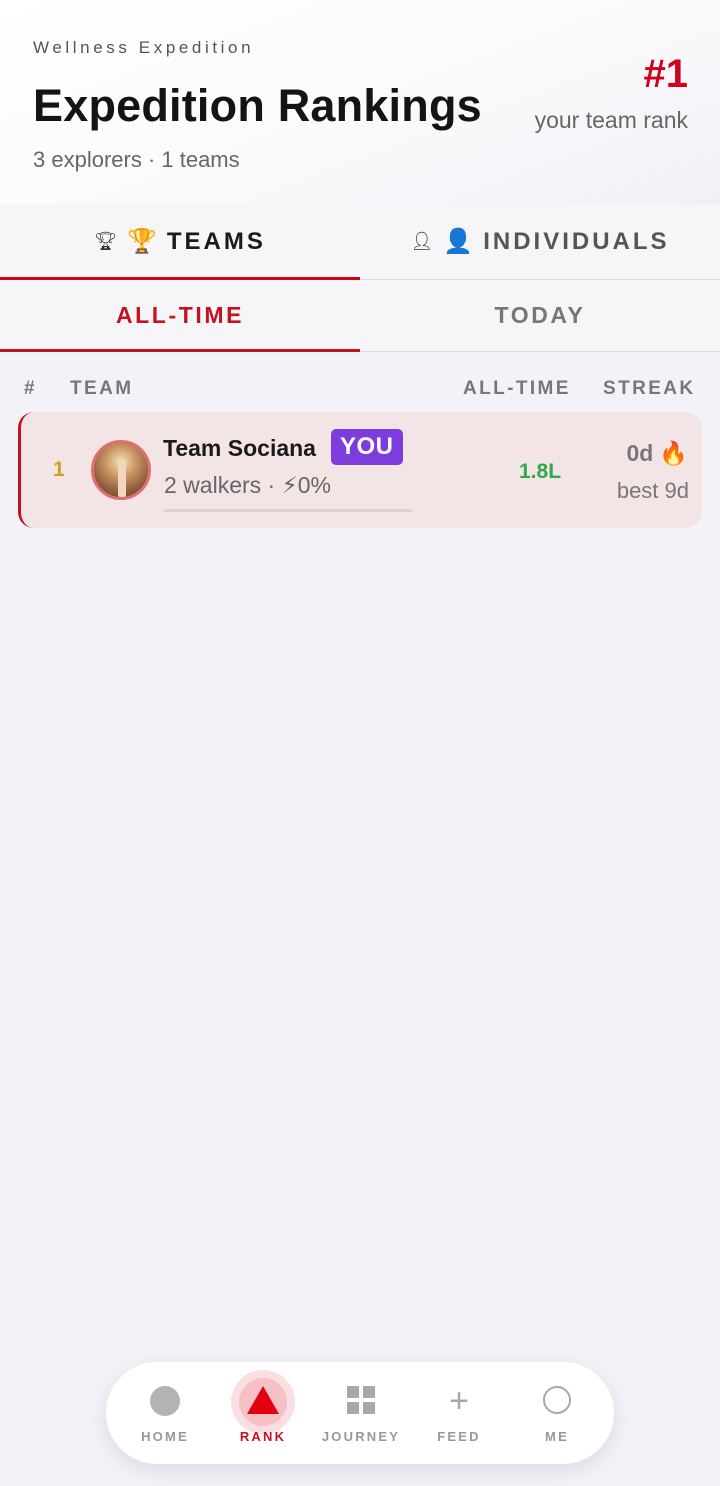 The height and width of the screenshot is (1486, 720). What do you see at coordinates (576, 241) in the screenshot?
I see `tab-individuals-label: INDIVIDUALS` at bounding box center [576, 241].